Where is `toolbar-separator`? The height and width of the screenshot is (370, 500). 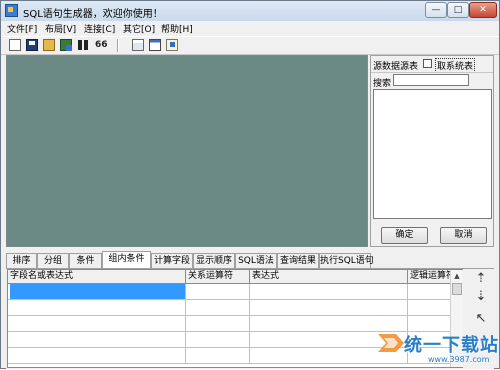 toolbar-separator is located at coordinates (118, 45).